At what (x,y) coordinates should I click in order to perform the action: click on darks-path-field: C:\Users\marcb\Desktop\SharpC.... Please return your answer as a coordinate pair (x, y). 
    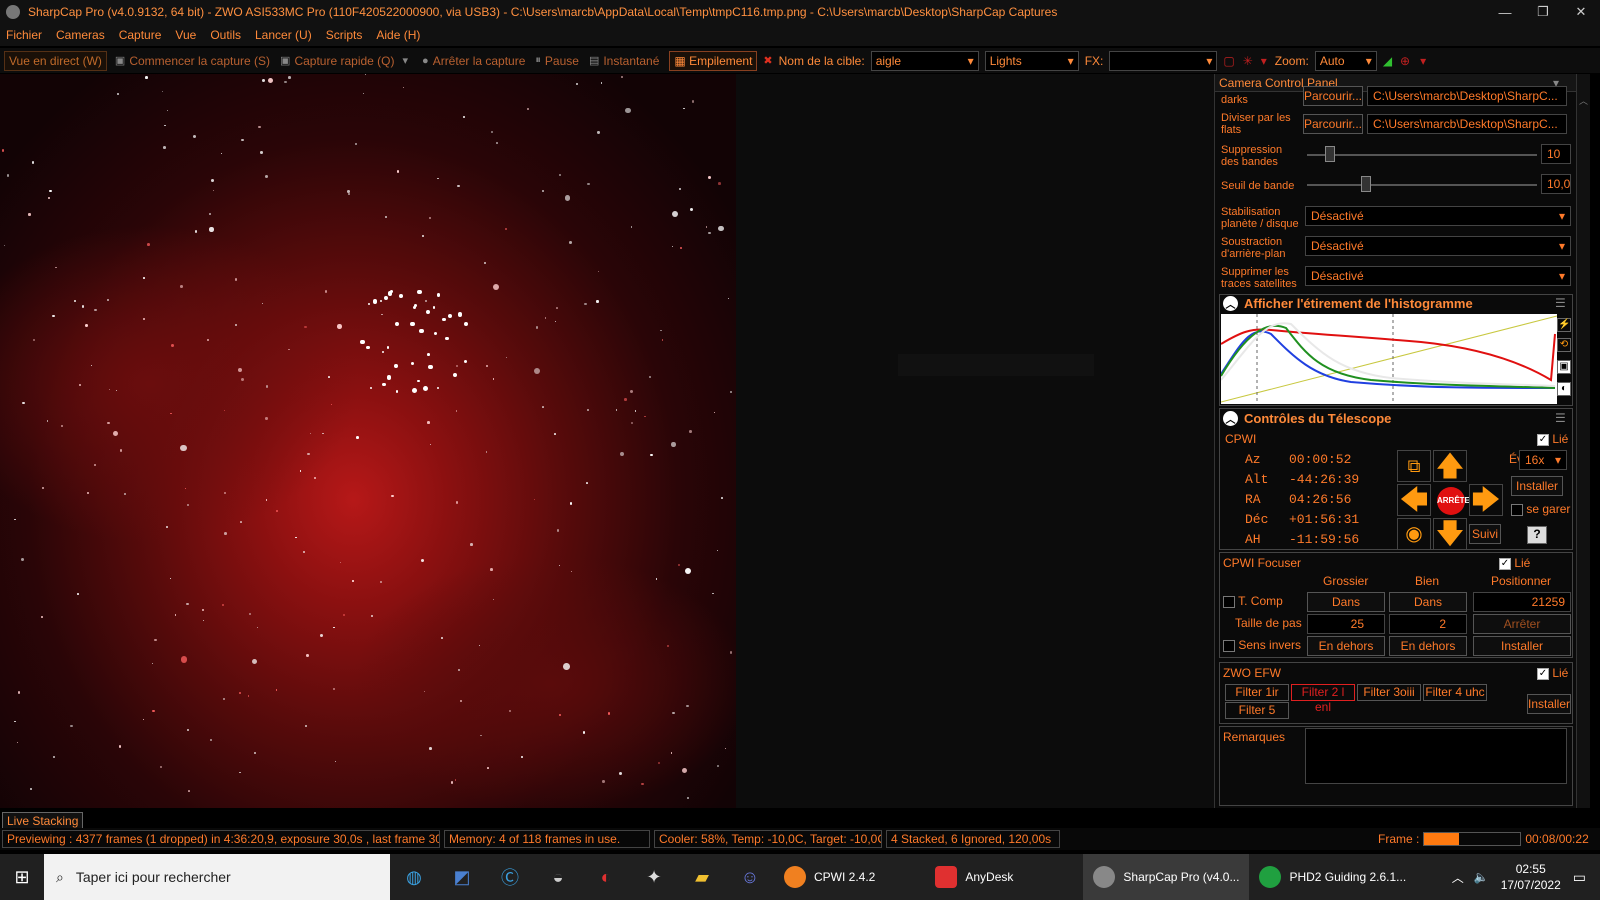
    Looking at the image, I should click on (1467, 96).